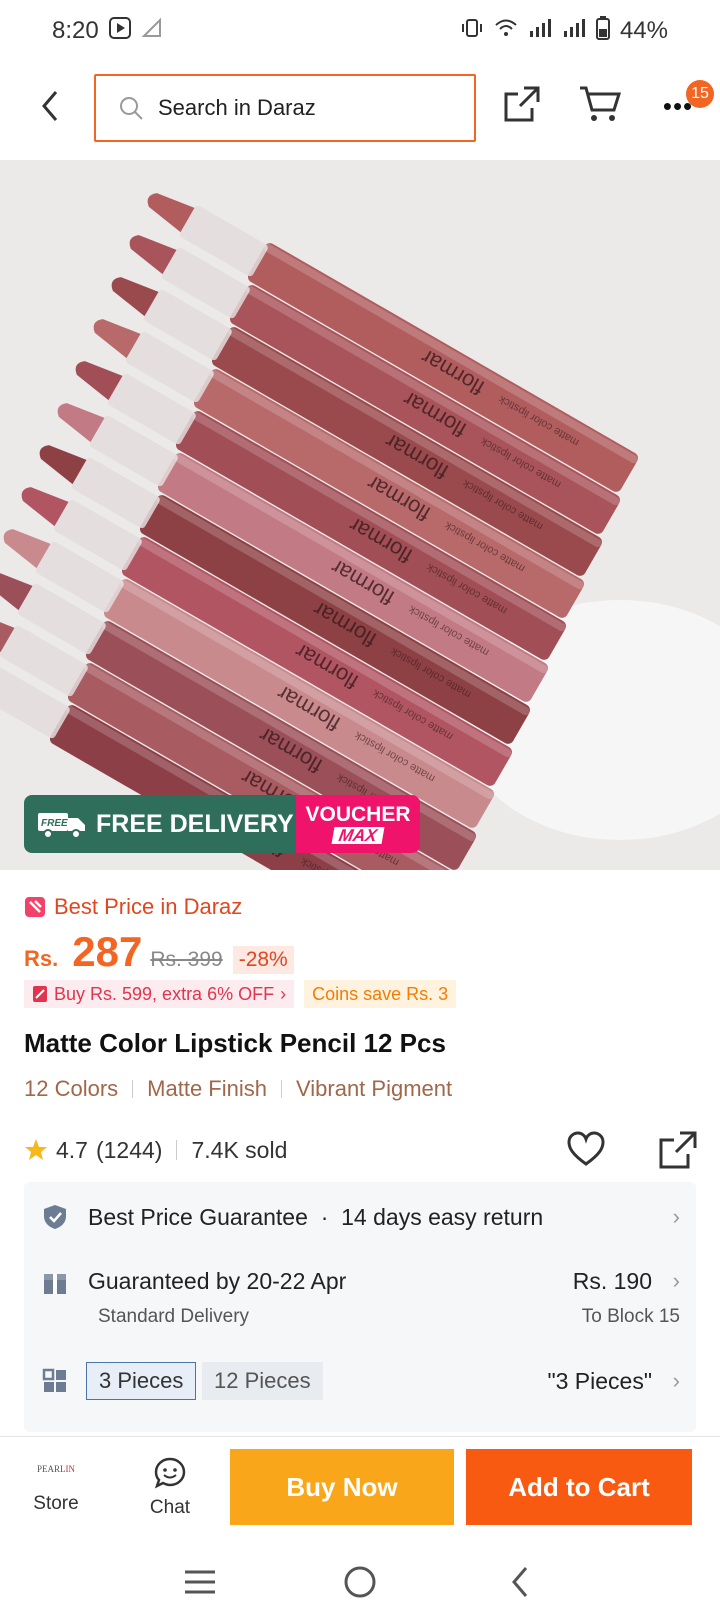  I want to click on feature-colors: 12 Colors, so click(71, 1088).